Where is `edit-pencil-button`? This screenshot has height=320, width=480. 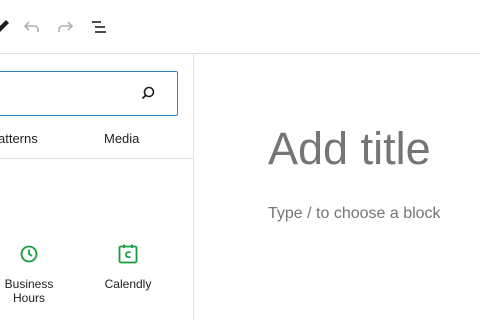
edit-pencil-button is located at coordinates (8, 27).